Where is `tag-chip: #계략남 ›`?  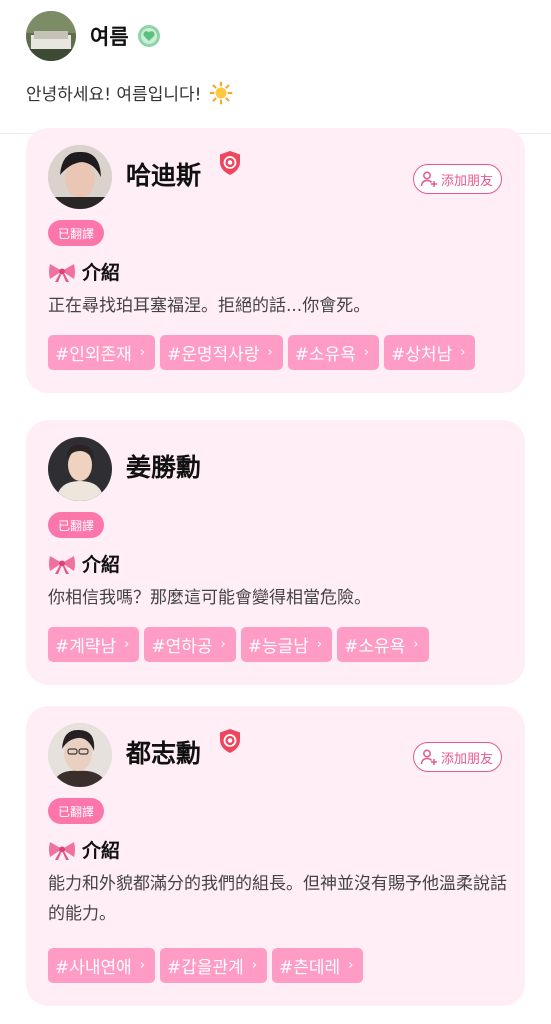 tag-chip: #계략남 › is located at coordinates (94, 644).